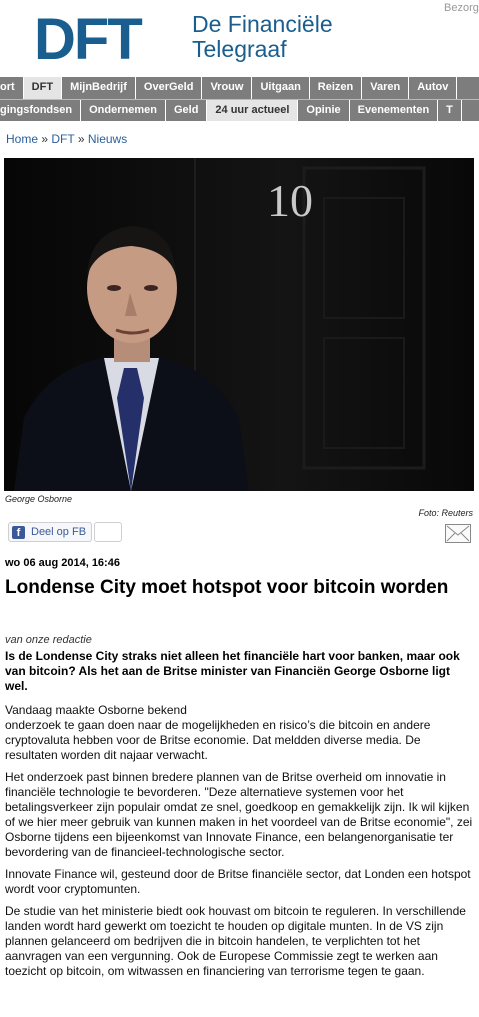  Describe the element at coordinates (290, 200) in the screenshot. I see `door-number: 10` at that location.